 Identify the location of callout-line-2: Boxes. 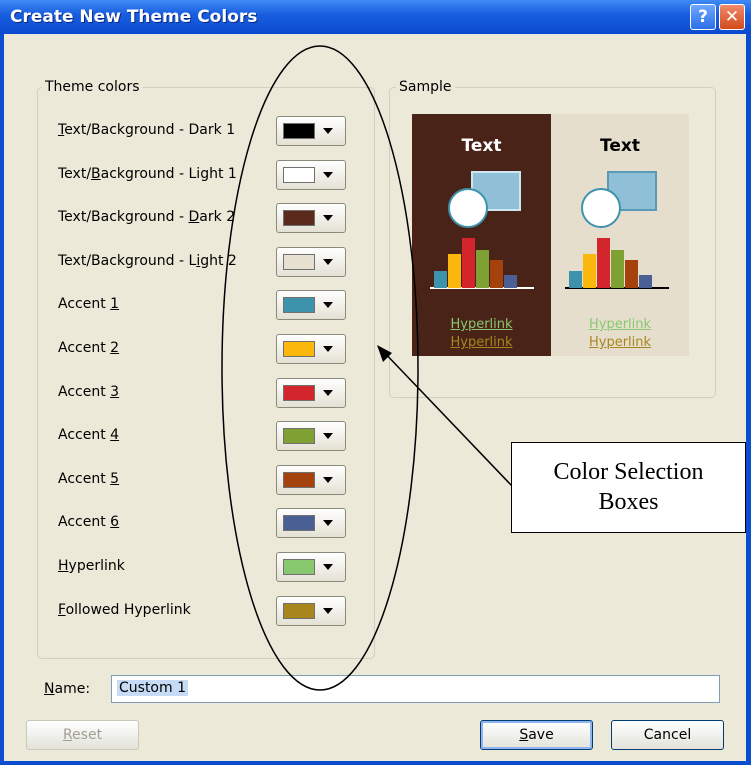
(628, 502).